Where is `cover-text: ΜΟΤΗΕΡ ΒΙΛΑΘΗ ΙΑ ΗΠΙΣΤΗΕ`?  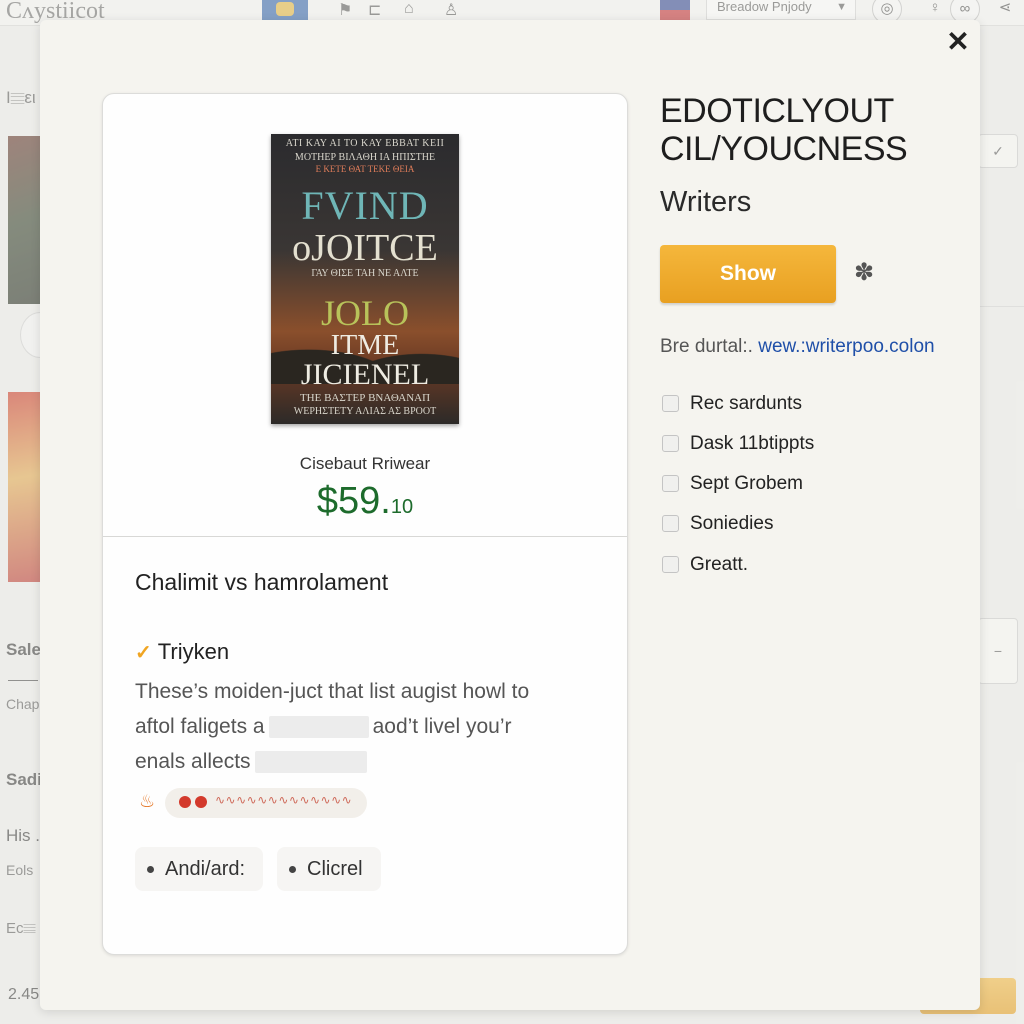 cover-text: ΜΟΤΗΕΡ ΒΙΛΑΘΗ ΙΑ ΗΠΙΣΤΗΕ is located at coordinates (365, 157).